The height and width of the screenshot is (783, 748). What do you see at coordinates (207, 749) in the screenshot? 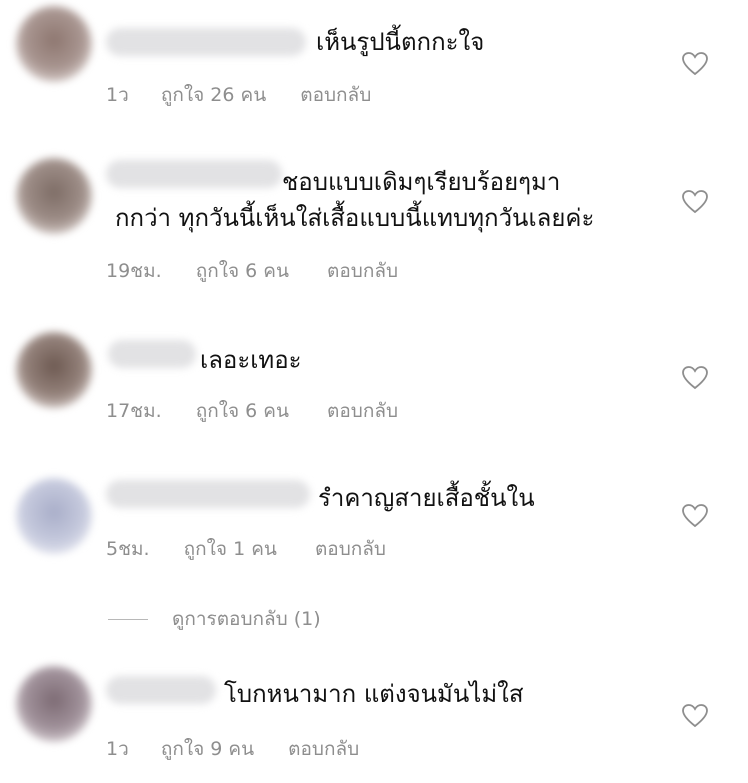
I see `likes-count: ถูกใจ 9 คน` at bounding box center [207, 749].